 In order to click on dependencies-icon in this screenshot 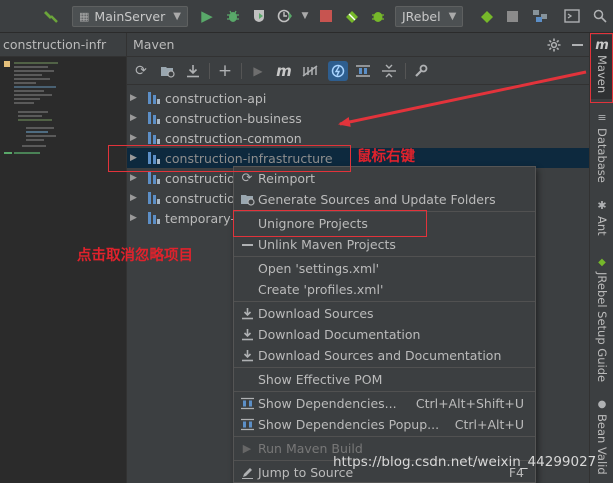, I will do `click(247, 425)`.